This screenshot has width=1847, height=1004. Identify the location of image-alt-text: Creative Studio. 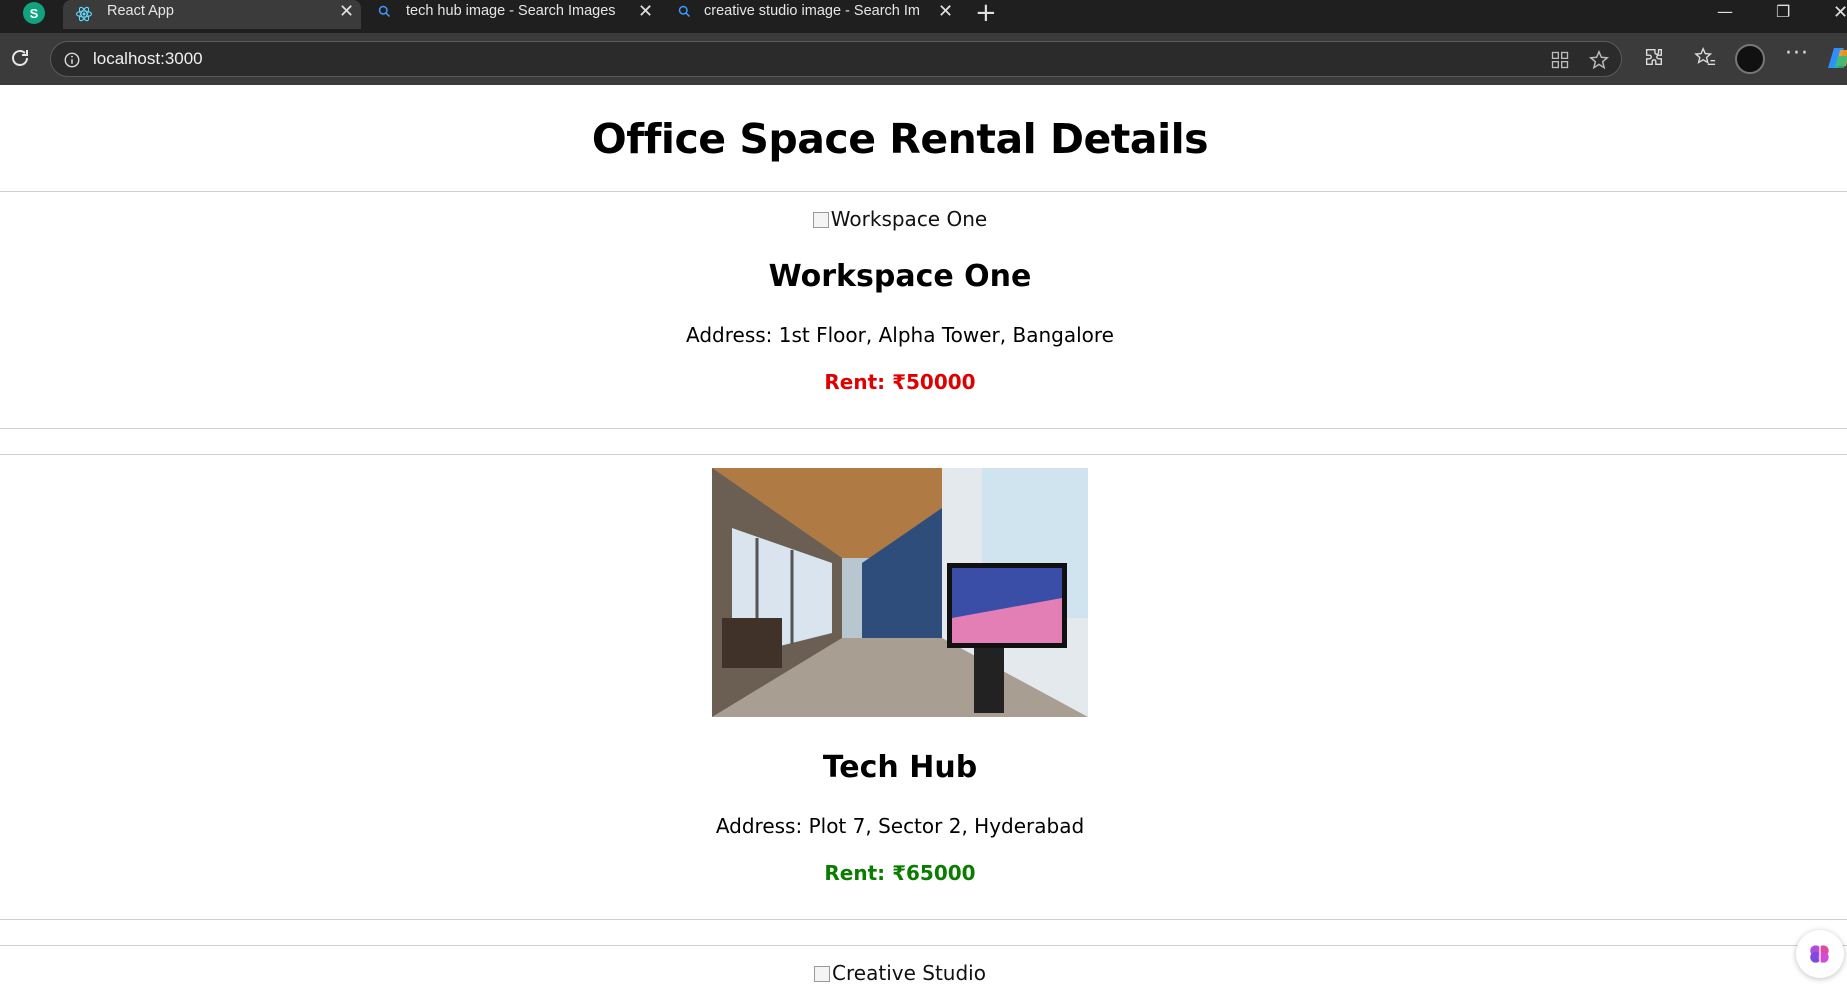
(909, 973).